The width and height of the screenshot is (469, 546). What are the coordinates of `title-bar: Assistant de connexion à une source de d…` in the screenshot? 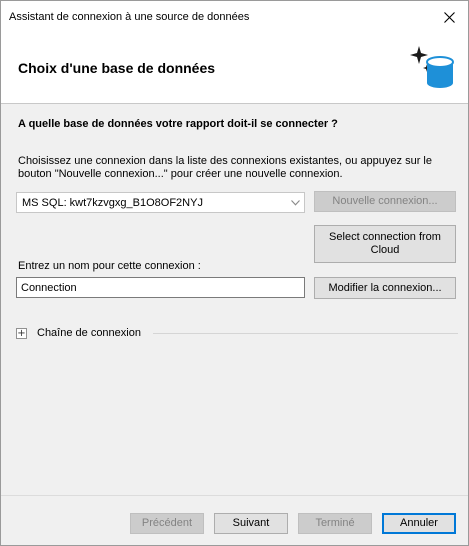 It's located at (234, 17).